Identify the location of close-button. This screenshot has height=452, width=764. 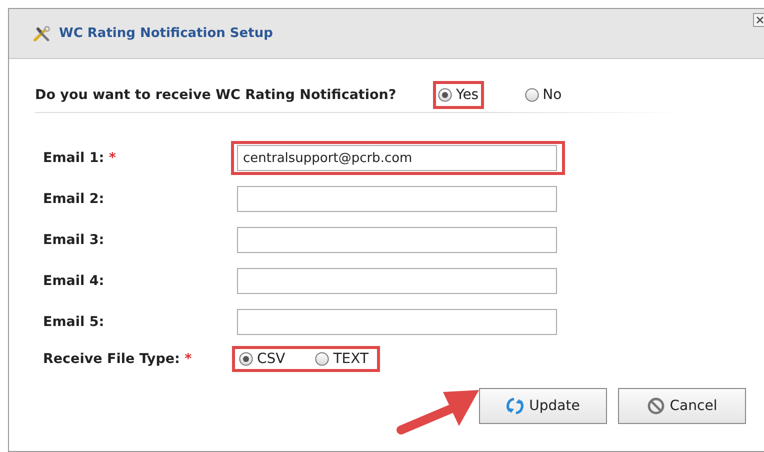
(758, 20).